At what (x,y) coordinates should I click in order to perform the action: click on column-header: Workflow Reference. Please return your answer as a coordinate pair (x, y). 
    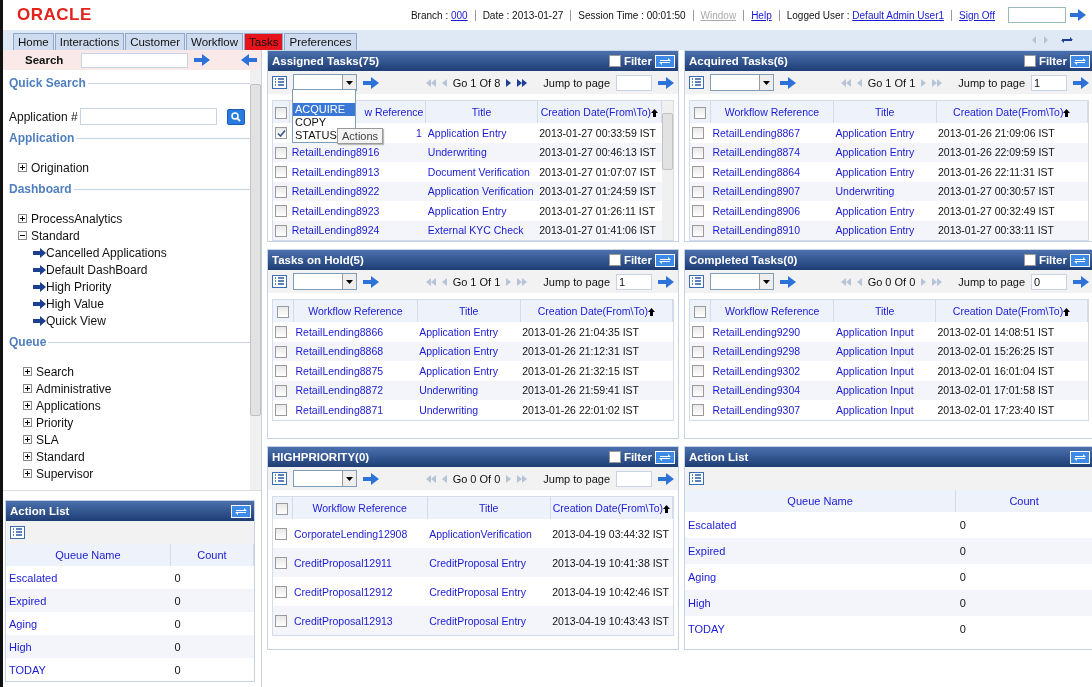
    Looking at the image, I should click on (360, 508).